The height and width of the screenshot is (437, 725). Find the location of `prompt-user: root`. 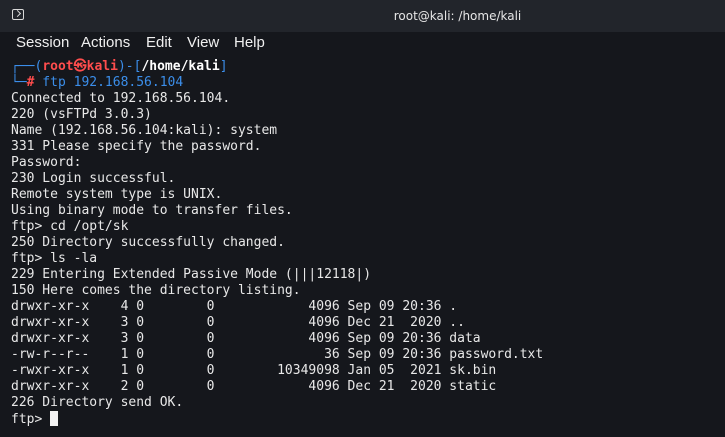

prompt-user: root is located at coordinates (58, 66).